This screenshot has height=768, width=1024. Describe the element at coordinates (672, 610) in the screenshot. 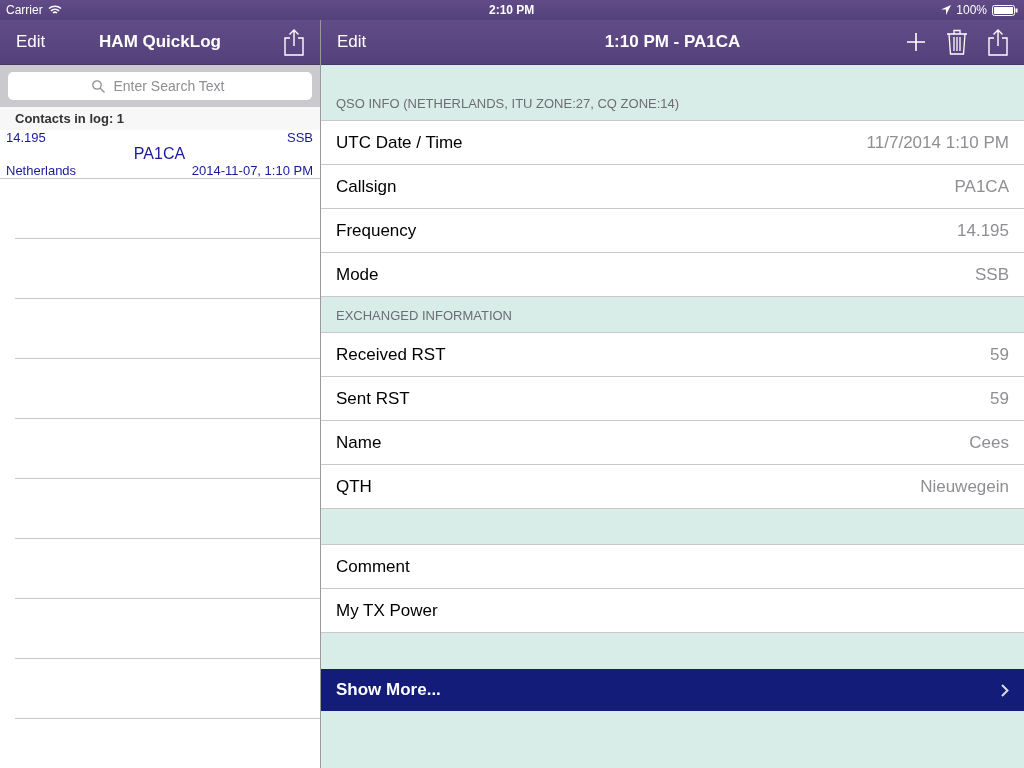

I see `detail-row: My TX Power` at that location.